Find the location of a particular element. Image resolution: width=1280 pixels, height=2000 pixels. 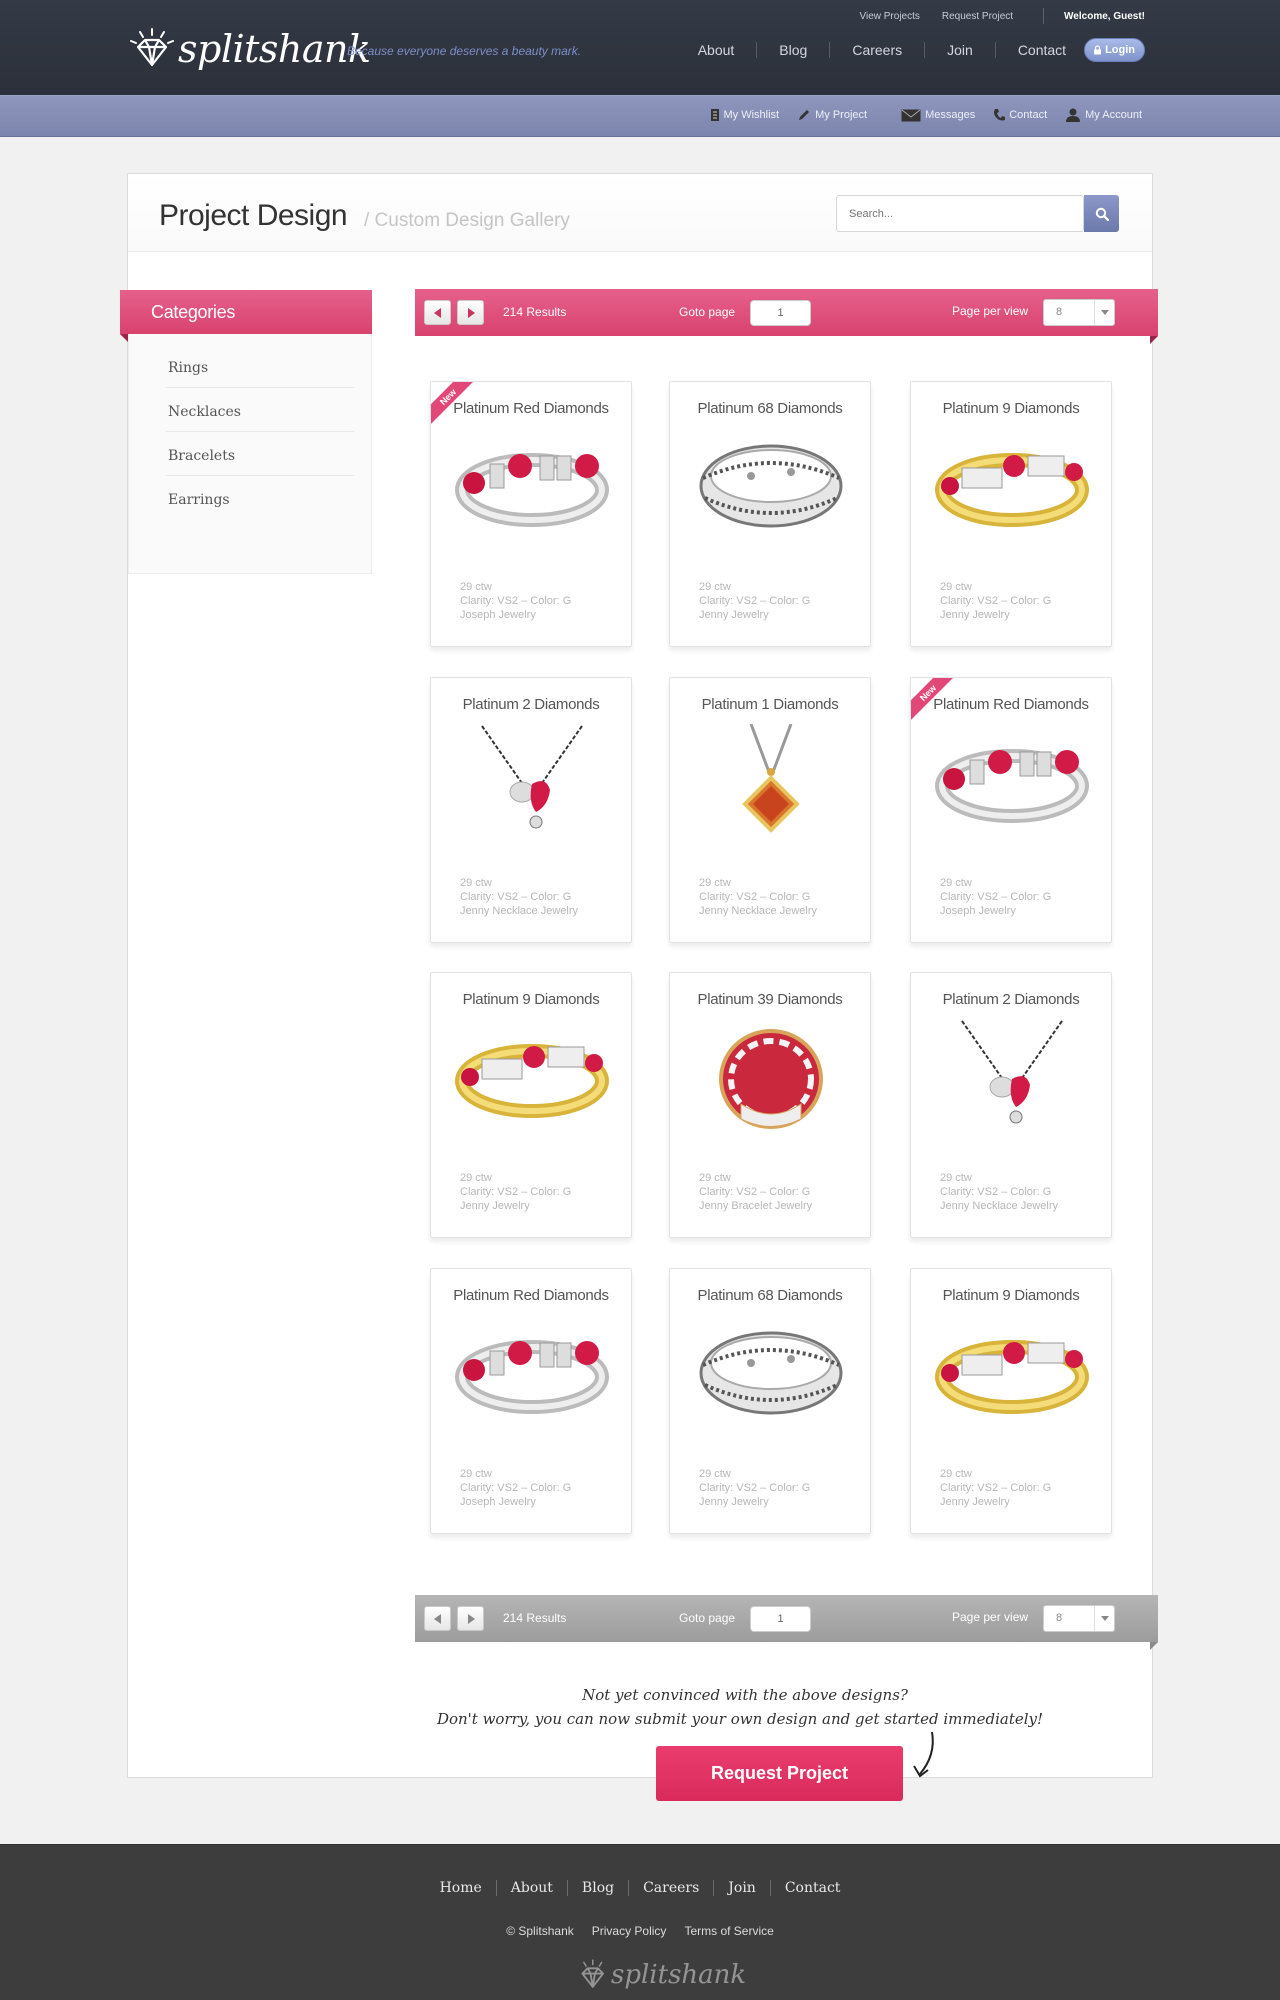

product-vendor: Jenny Bracelet Jewelry is located at coordinates (756, 1206).